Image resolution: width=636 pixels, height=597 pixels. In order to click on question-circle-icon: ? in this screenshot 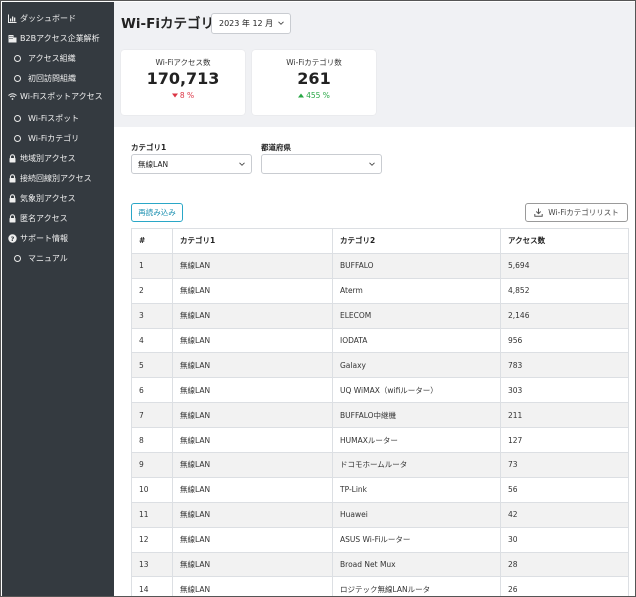, I will do `click(12, 238)`.